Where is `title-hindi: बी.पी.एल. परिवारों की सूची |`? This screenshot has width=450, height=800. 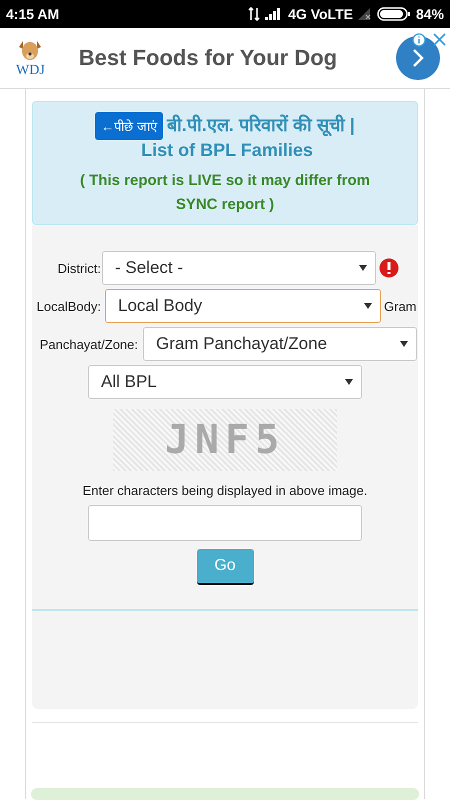 title-hindi: बी.पी.एल. परिवारों की सूची | is located at coordinates (260, 125).